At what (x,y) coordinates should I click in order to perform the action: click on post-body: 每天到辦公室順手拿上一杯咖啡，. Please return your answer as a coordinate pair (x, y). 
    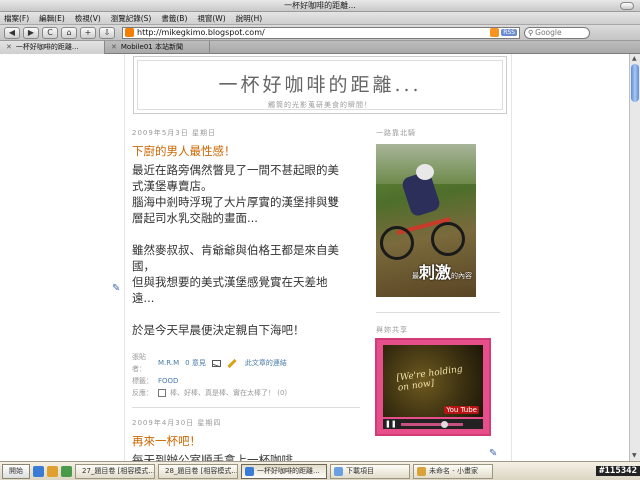
    Looking at the image, I should click on (247, 456).